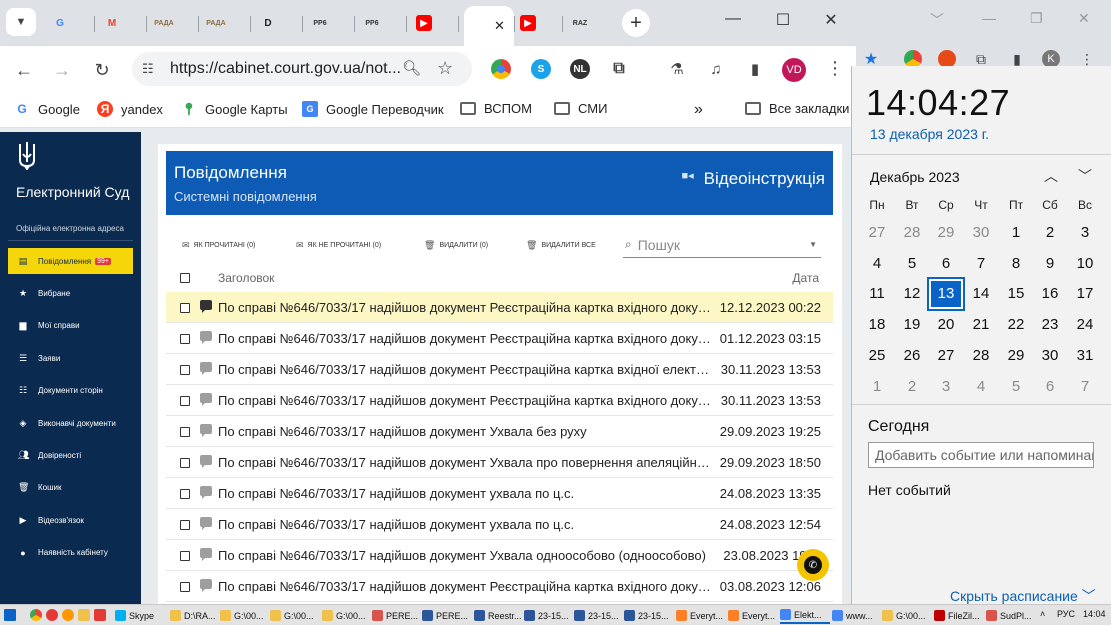  Describe the element at coordinates (912, 233) in the screenshot. I see `calendar-day: 28` at that location.